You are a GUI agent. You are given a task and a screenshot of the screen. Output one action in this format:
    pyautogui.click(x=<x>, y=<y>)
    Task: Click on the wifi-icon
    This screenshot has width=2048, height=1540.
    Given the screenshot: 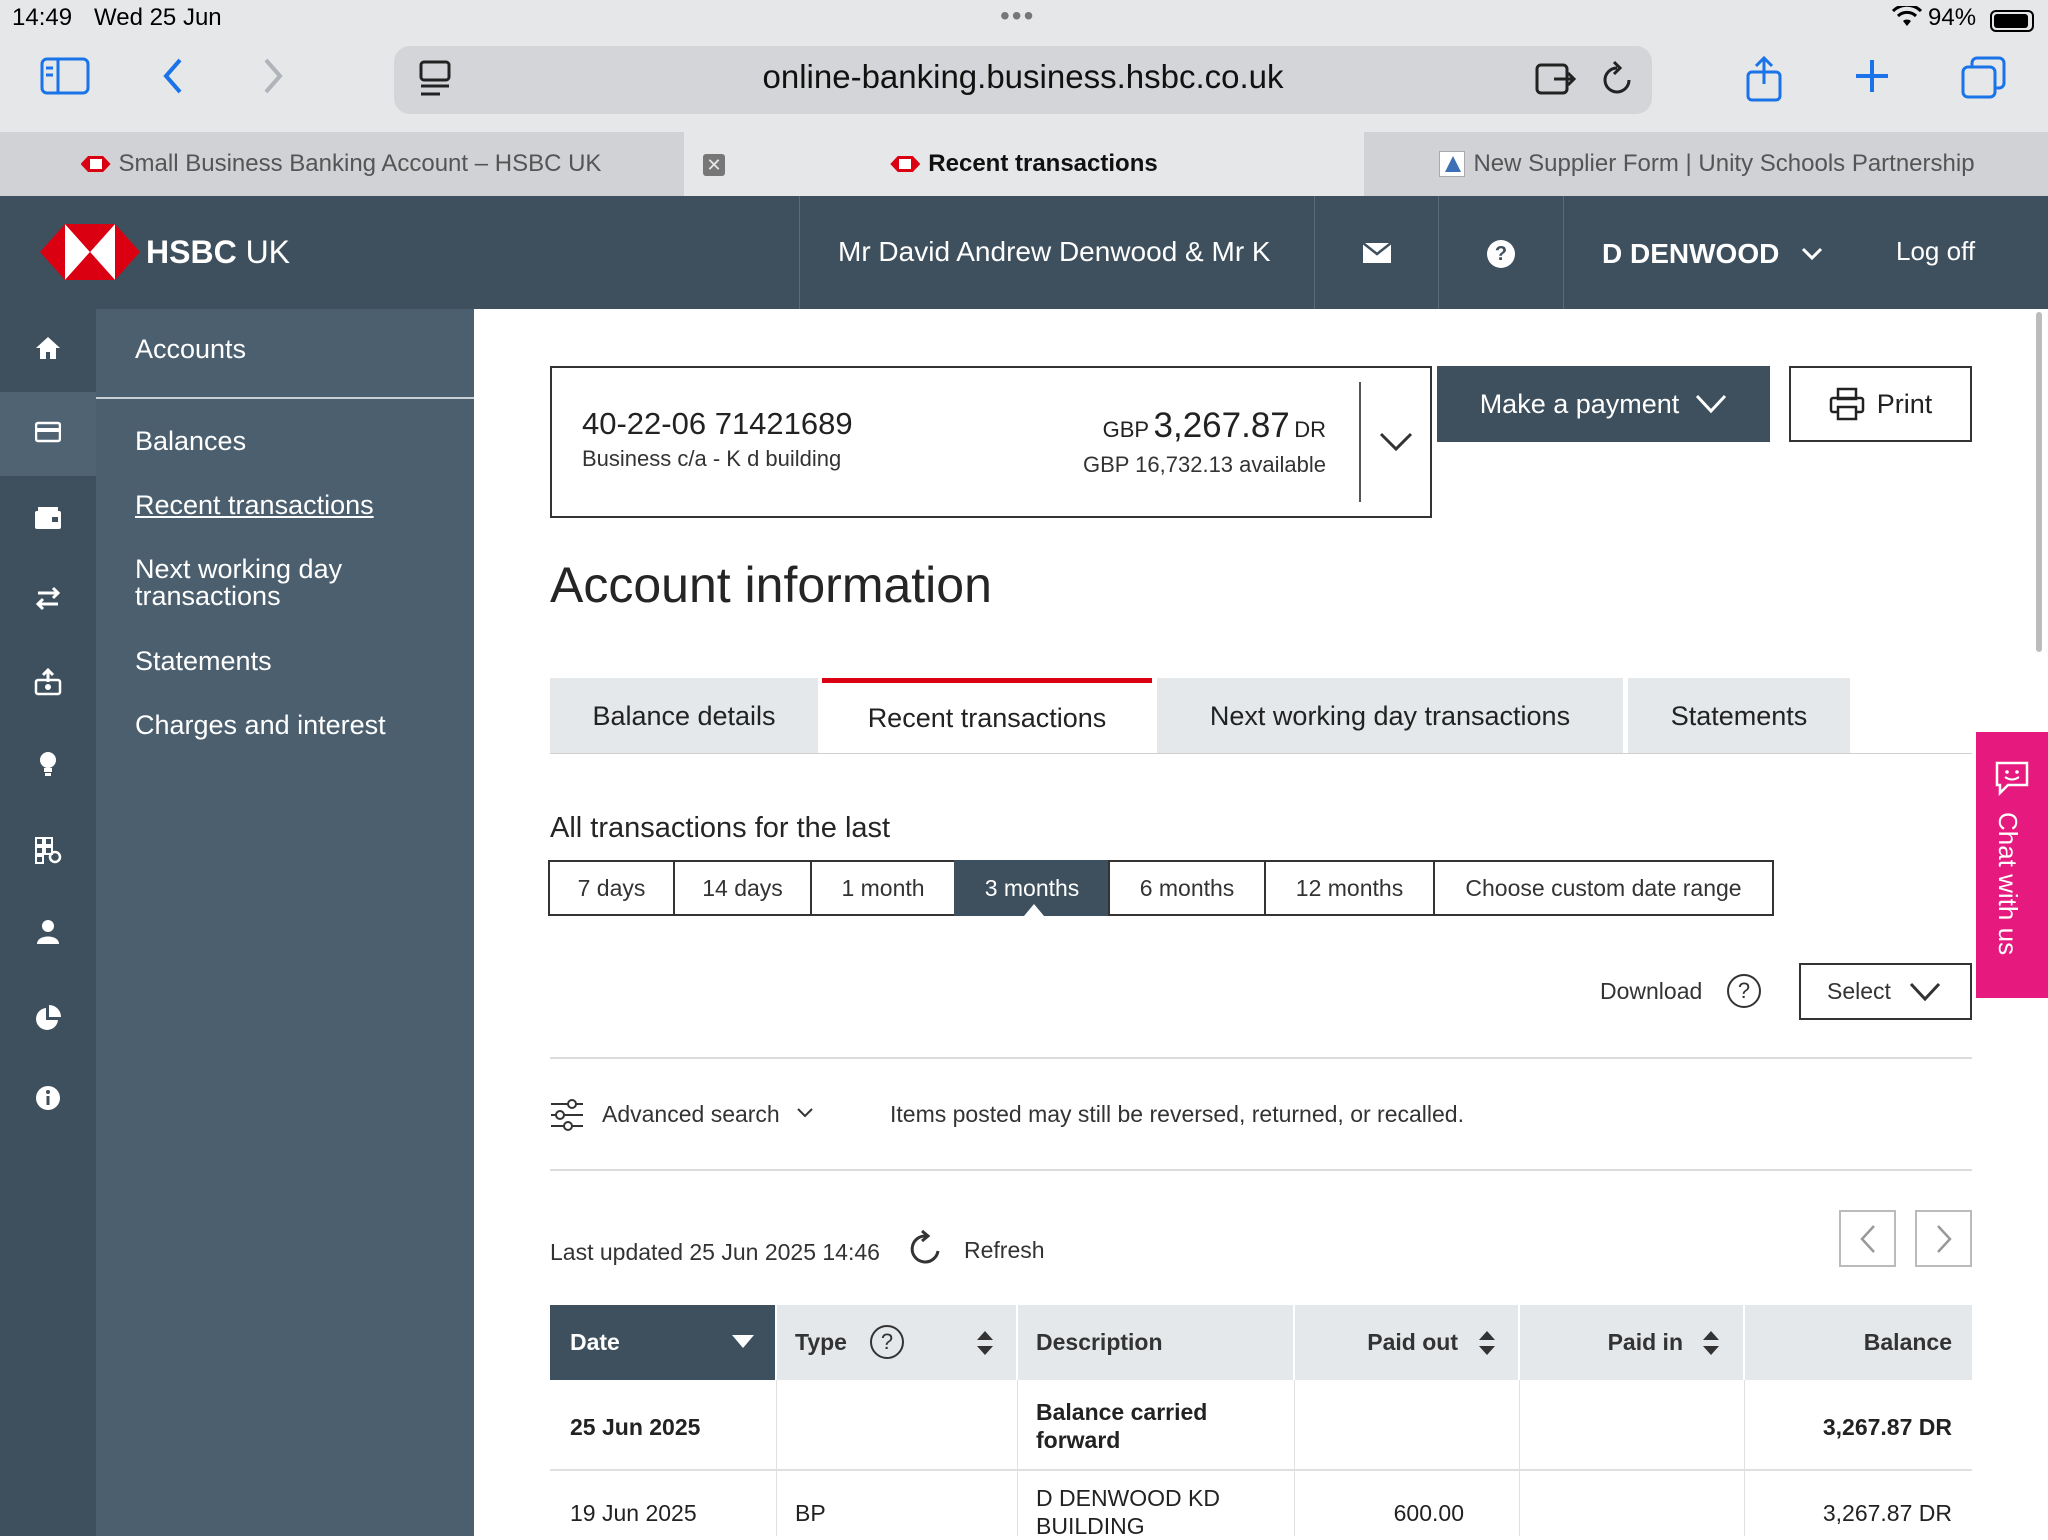 What is the action you would take?
    pyautogui.click(x=1907, y=18)
    